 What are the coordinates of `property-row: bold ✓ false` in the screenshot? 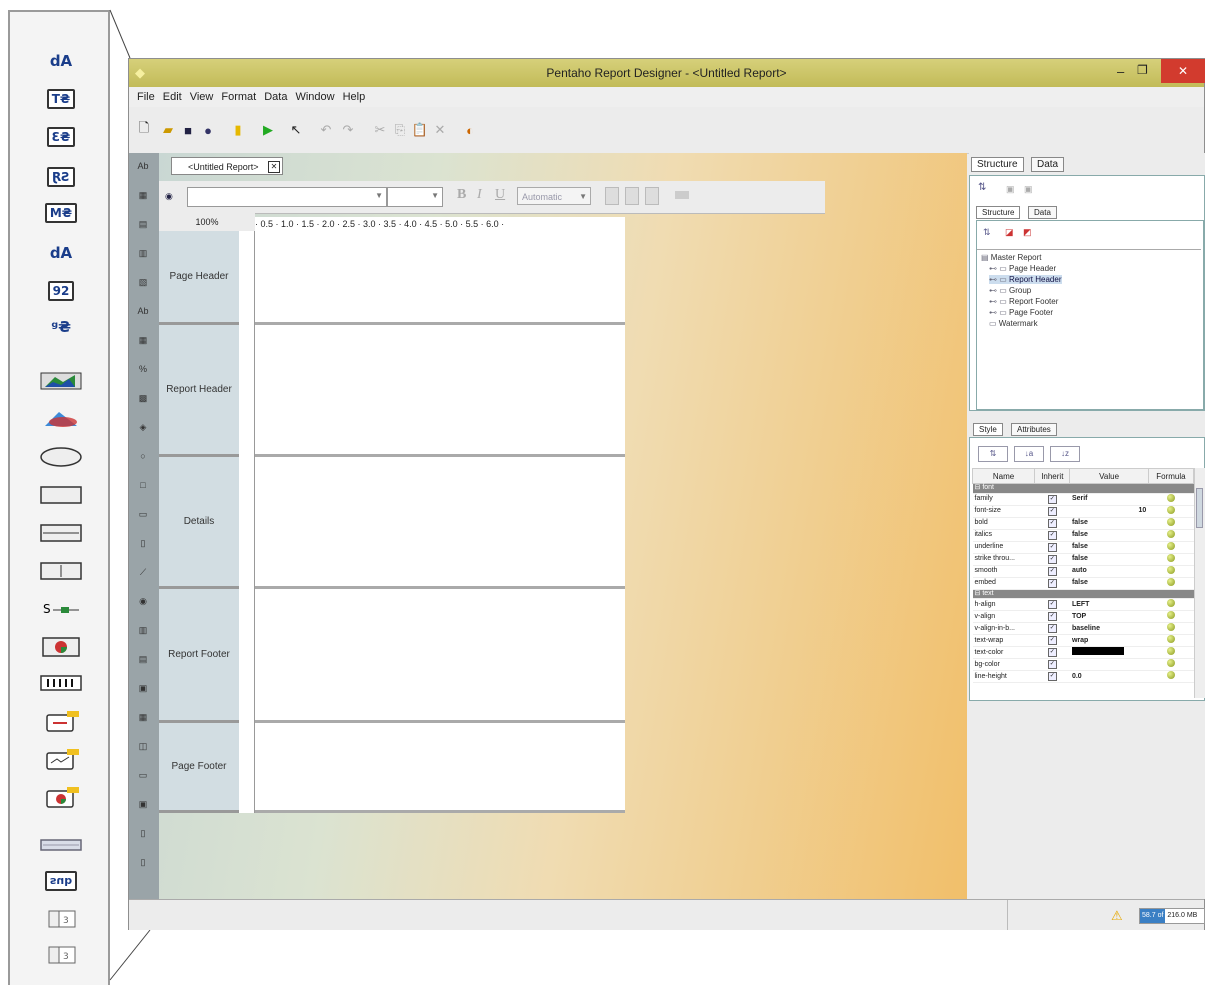 It's located at (1083, 523).